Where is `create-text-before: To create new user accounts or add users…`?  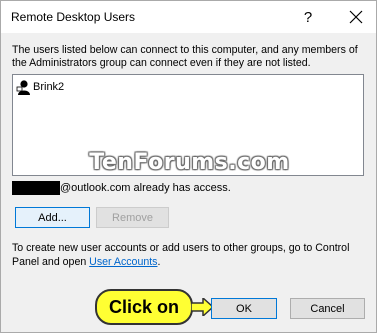 create-text-before: To create new user accounts or add users… is located at coordinates (181, 255).